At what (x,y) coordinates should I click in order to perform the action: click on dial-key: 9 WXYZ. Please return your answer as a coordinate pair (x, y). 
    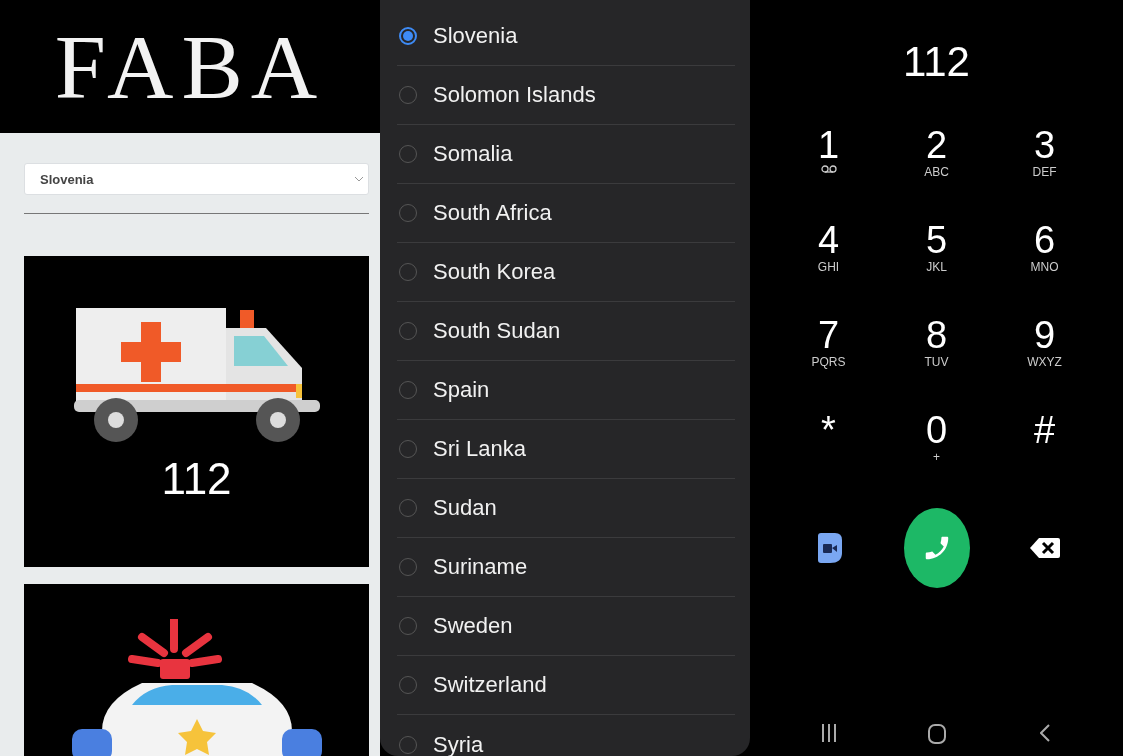
    Looking at the image, I should click on (1044, 350).